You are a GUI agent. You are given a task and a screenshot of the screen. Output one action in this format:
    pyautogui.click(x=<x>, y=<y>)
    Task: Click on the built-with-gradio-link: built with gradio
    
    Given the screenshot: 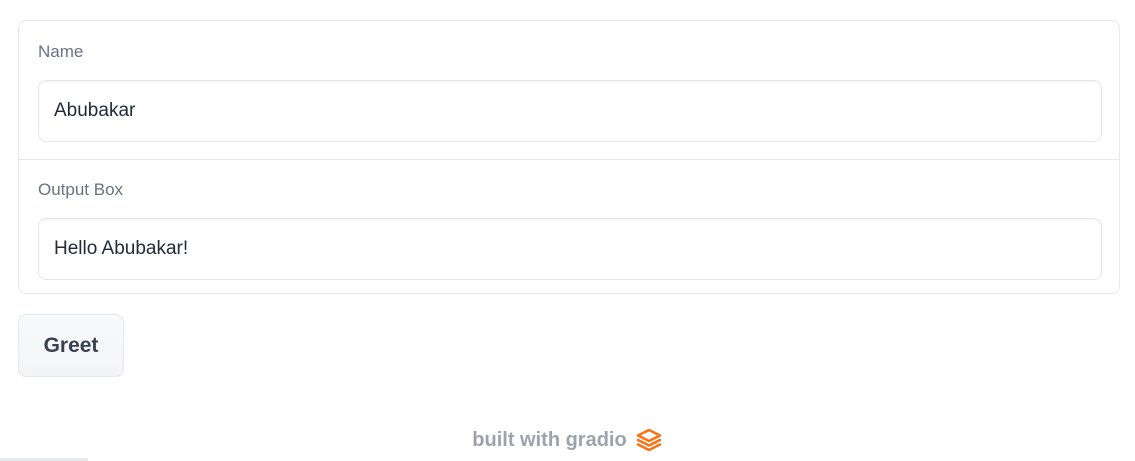 What is the action you would take?
    pyautogui.click(x=567, y=440)
    